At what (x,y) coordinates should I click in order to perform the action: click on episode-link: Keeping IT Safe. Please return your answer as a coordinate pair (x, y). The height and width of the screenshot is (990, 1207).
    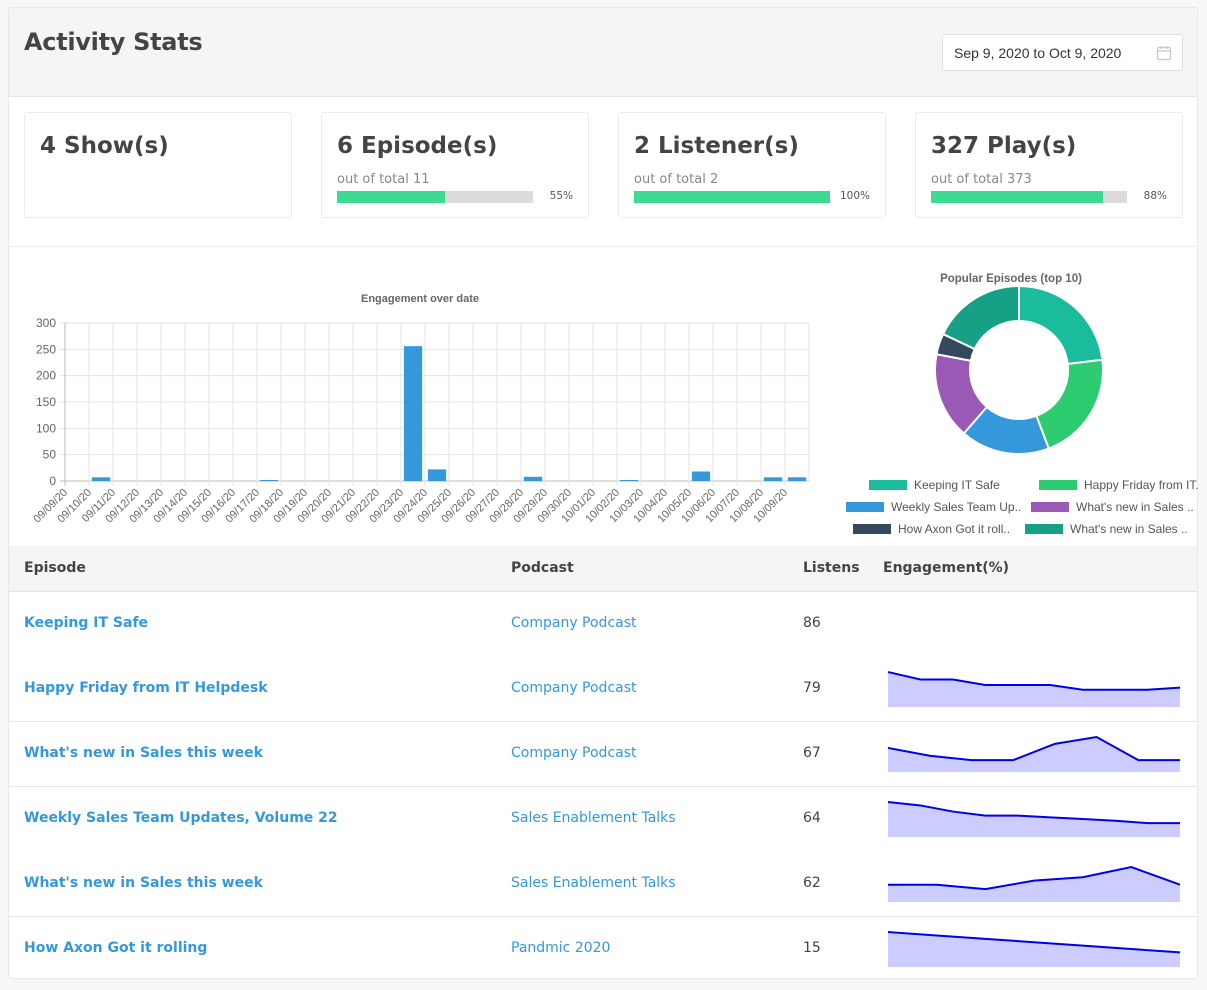
    Looking at the image, I should click on (86, 623).